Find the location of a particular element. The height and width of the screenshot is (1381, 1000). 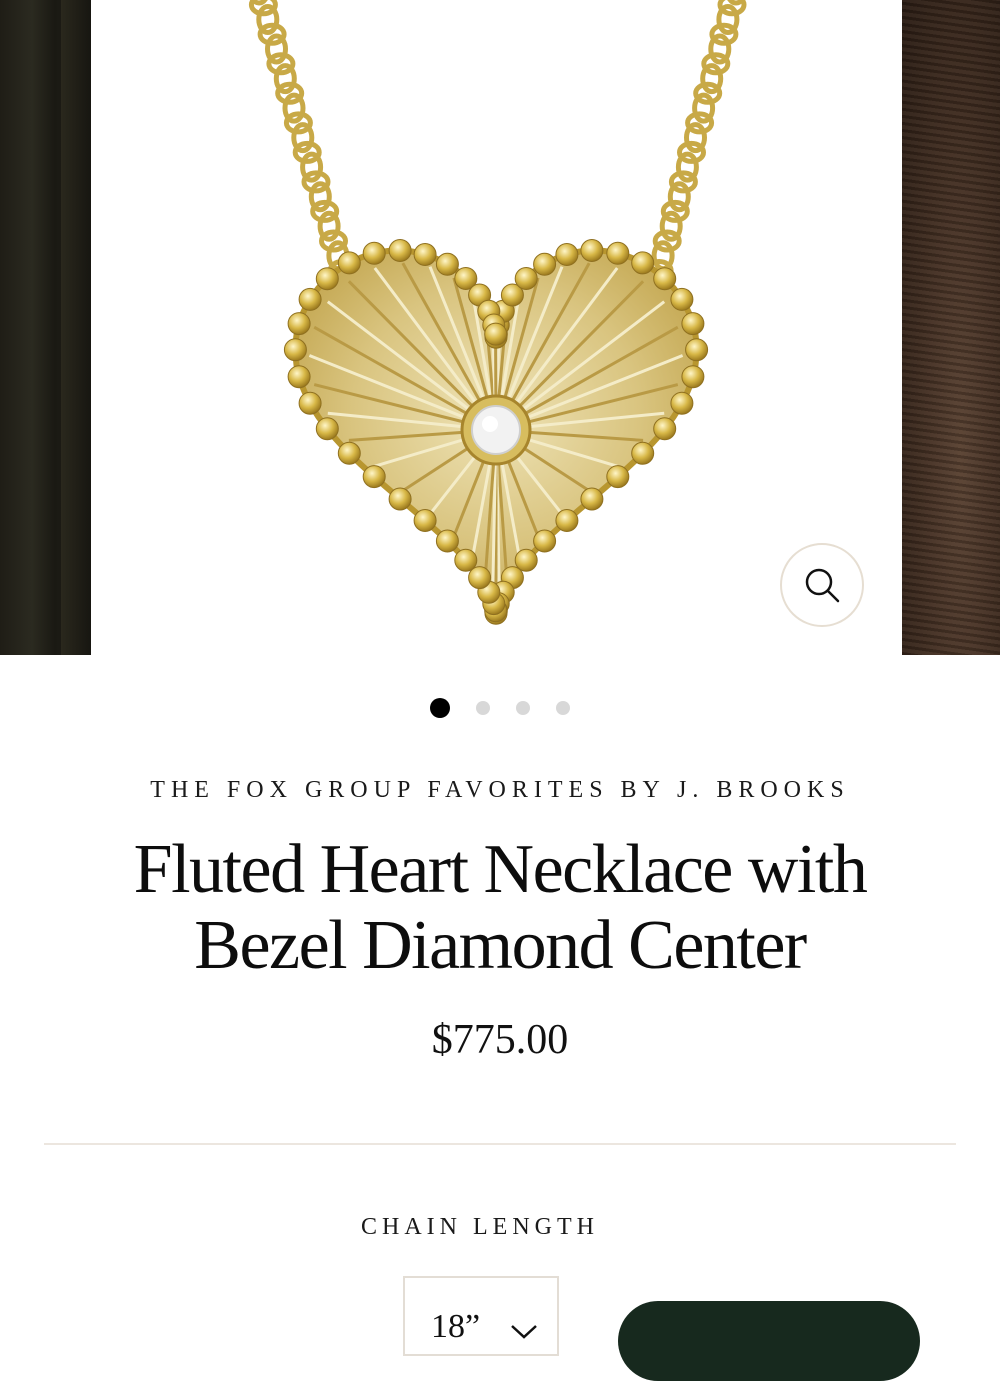

product-price: $775.00 is located at coordinates (500, 1040).